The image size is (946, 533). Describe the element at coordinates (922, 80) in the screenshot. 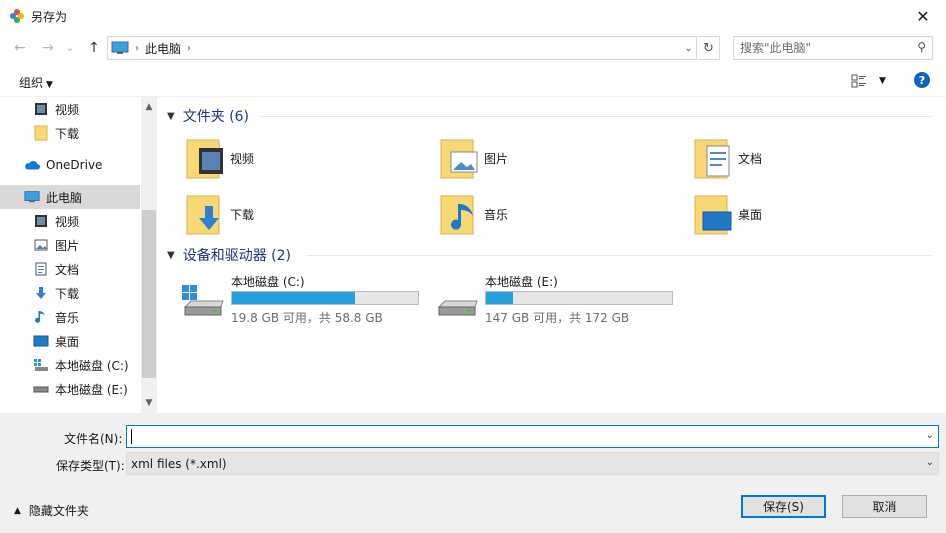

I see `help-button: ?` at that location.